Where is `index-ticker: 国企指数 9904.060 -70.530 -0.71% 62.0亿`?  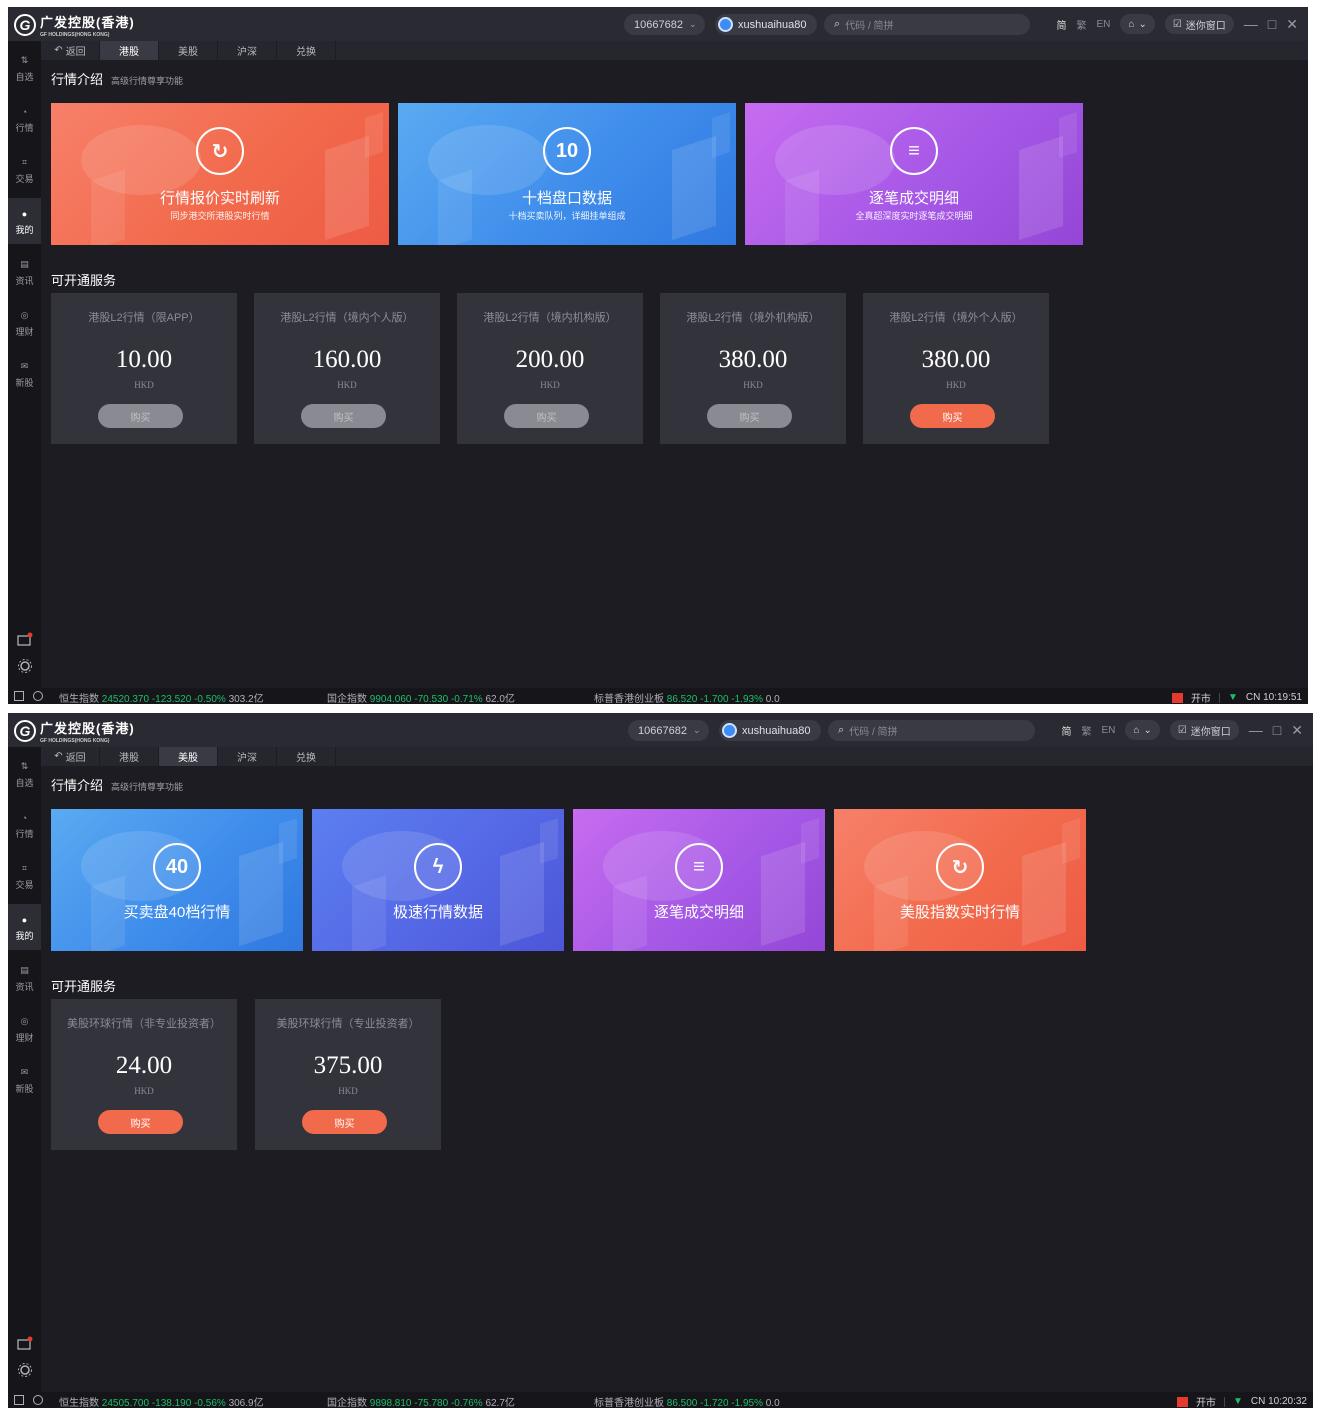 index-ticker: 国企指数 9904.060 -70.530 -0.71% 62.0亿 is located at coordinates (421, 697).